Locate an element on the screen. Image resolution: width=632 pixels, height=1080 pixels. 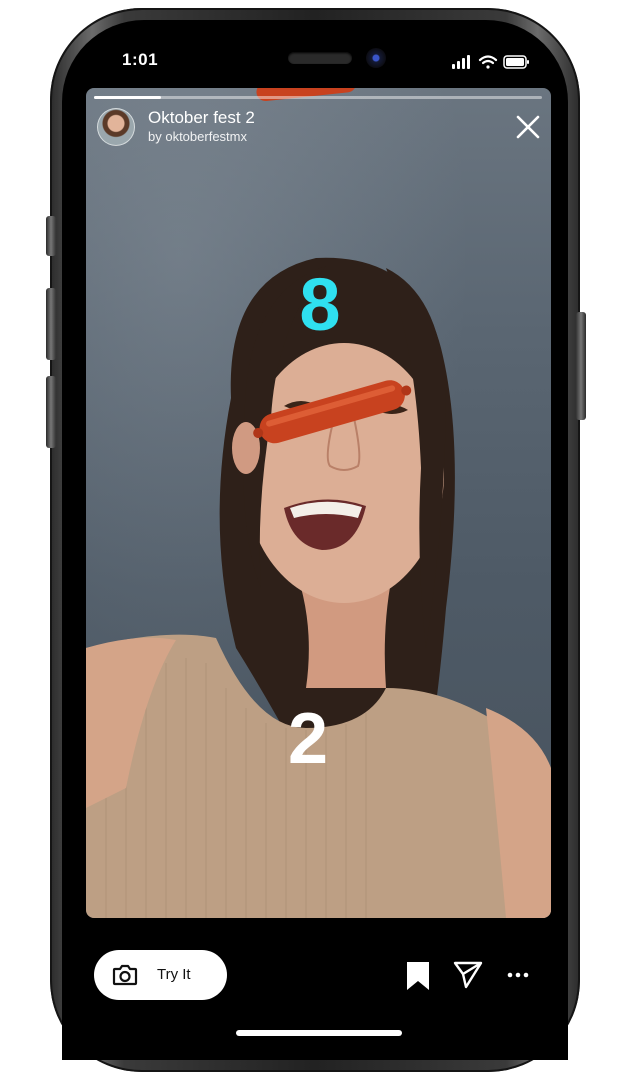
earpiece-speaker is located at coordinates (320, 58).